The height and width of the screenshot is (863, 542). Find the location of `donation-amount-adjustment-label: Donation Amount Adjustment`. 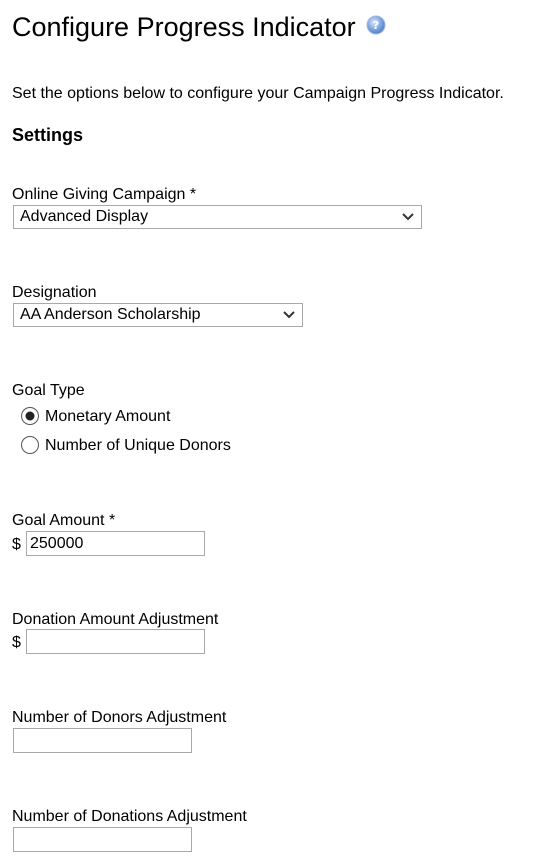

donation-amount-adjustment-label: Donation Amount Adjustment is located at coordinates (115, 619).